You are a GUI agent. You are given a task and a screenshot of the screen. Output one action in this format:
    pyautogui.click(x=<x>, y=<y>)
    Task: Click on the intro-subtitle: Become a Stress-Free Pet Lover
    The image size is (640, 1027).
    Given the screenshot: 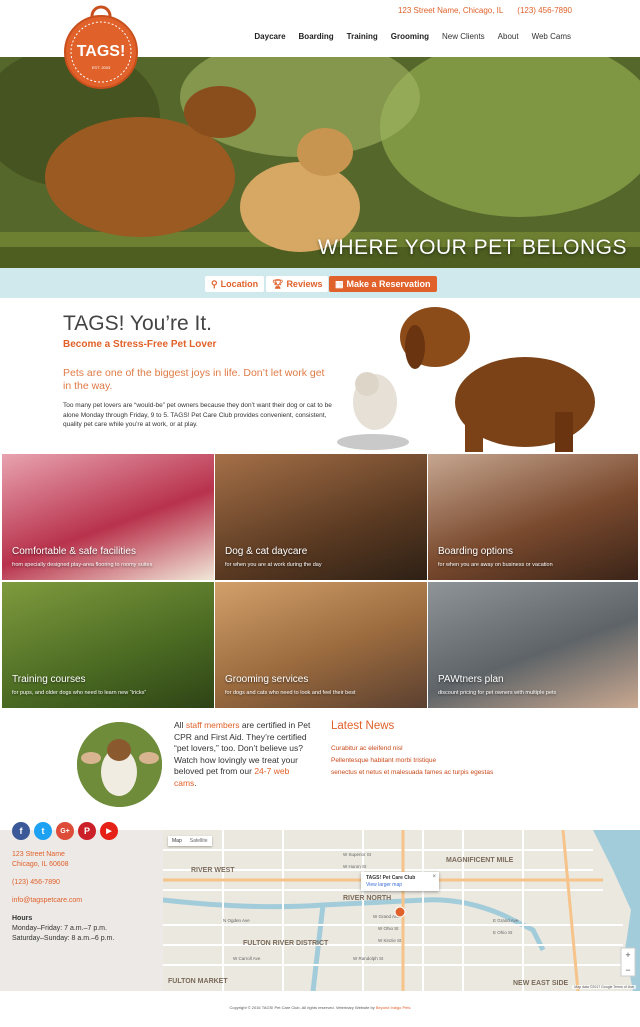 What is the action you would take?
    pyautogui.click(x=140, y=344)
    